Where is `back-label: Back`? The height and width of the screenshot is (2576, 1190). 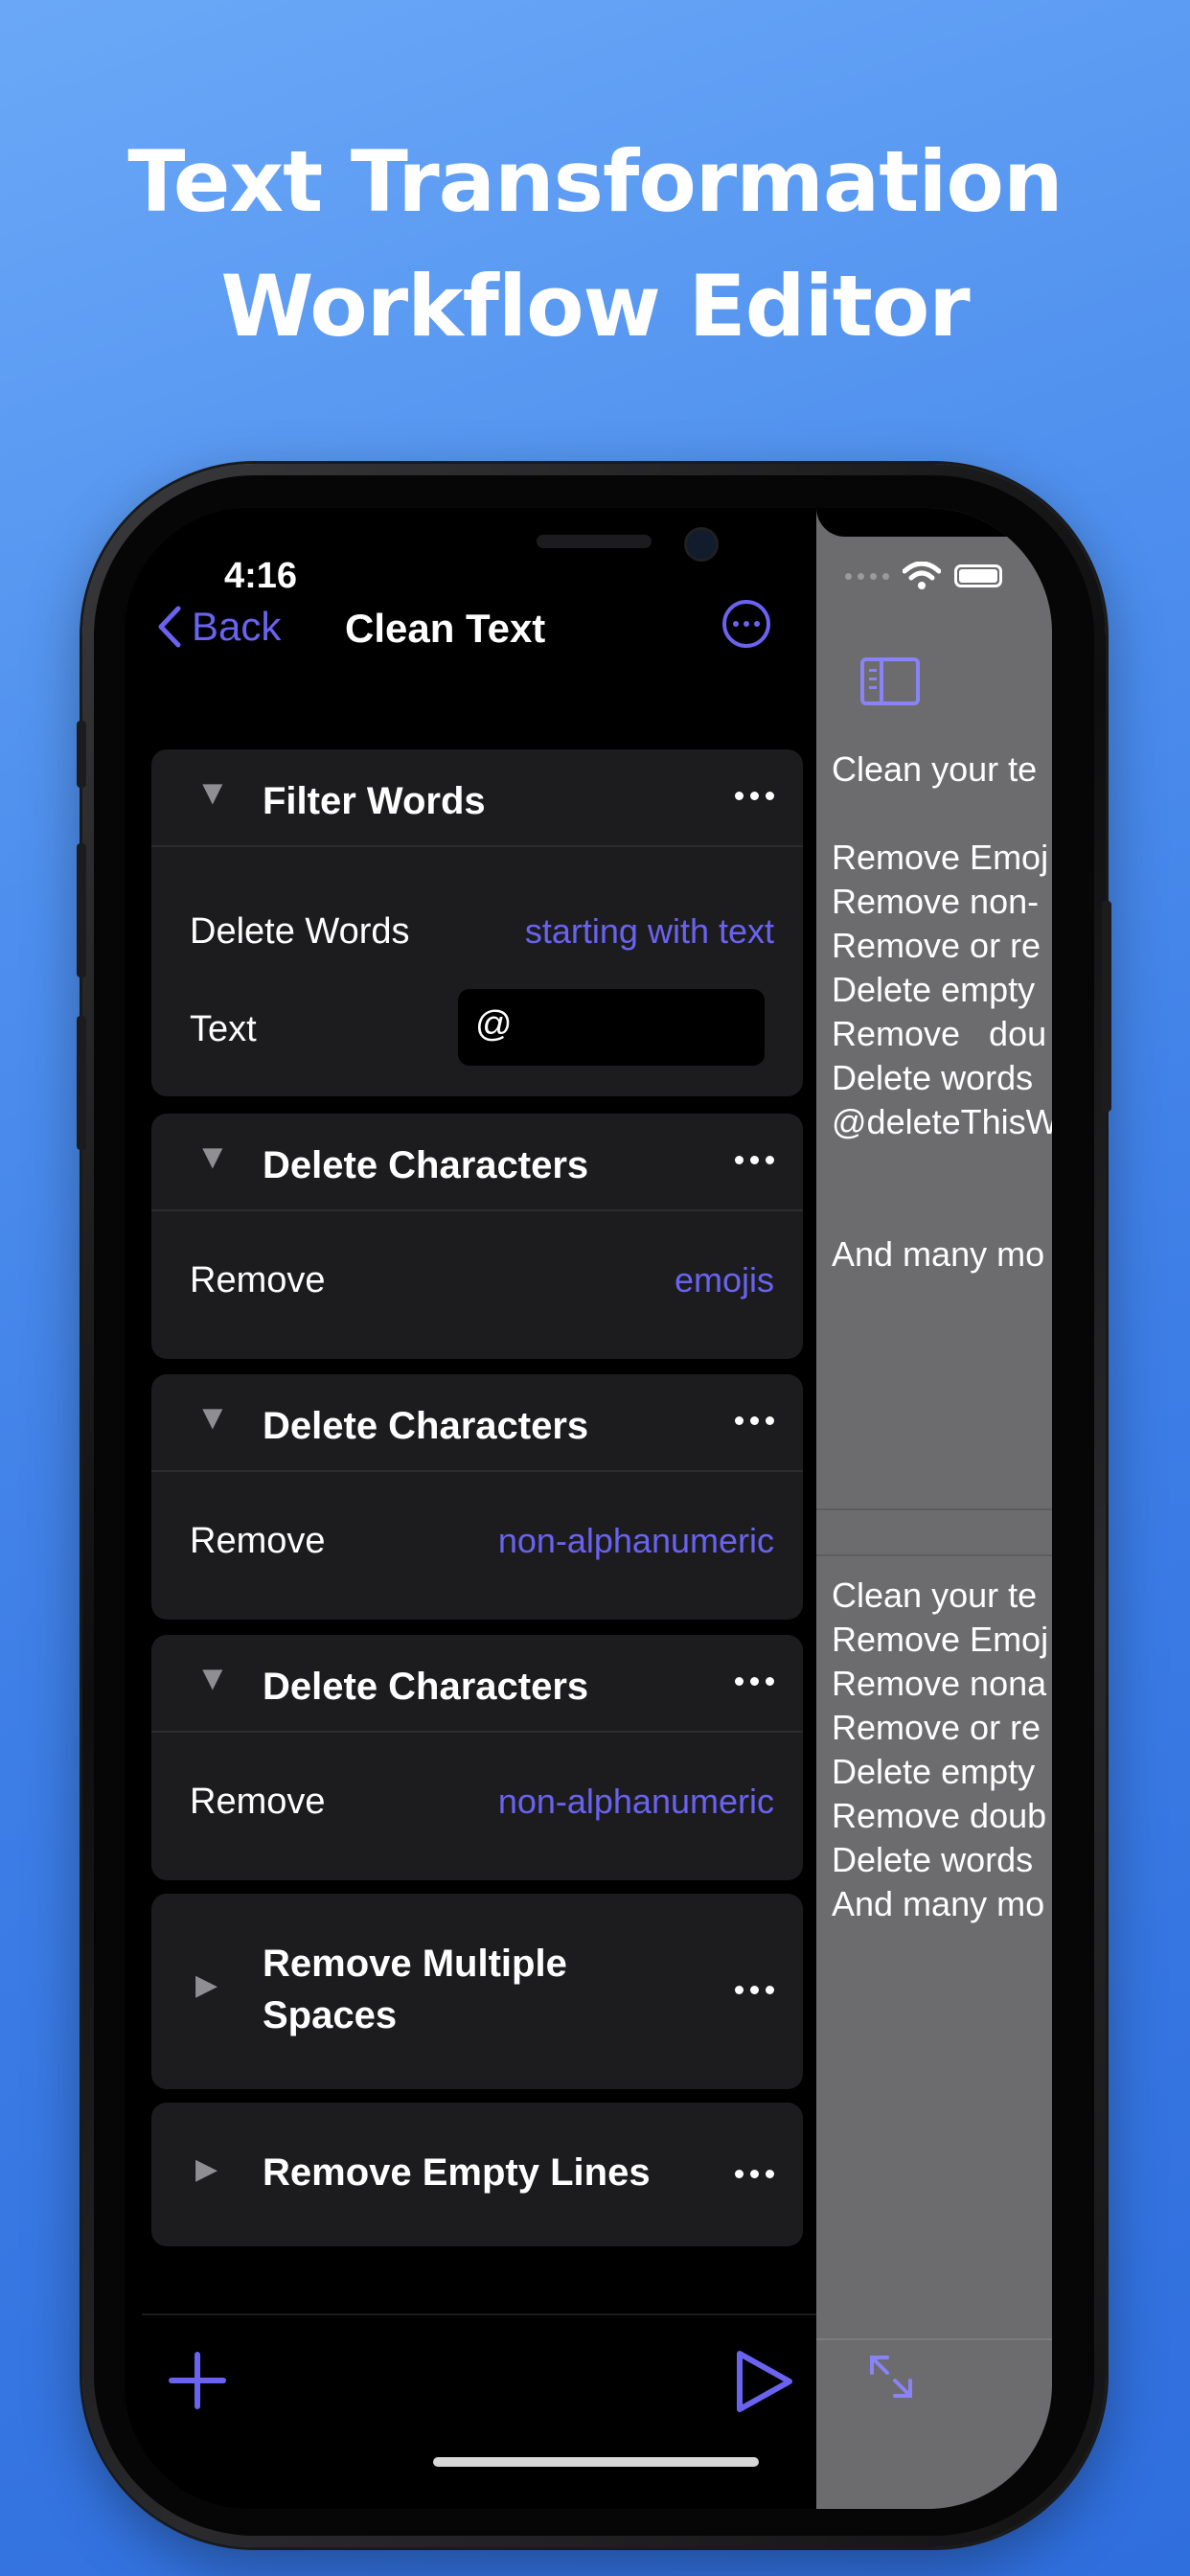 back-label: Back is located at coordinates (237, 626).